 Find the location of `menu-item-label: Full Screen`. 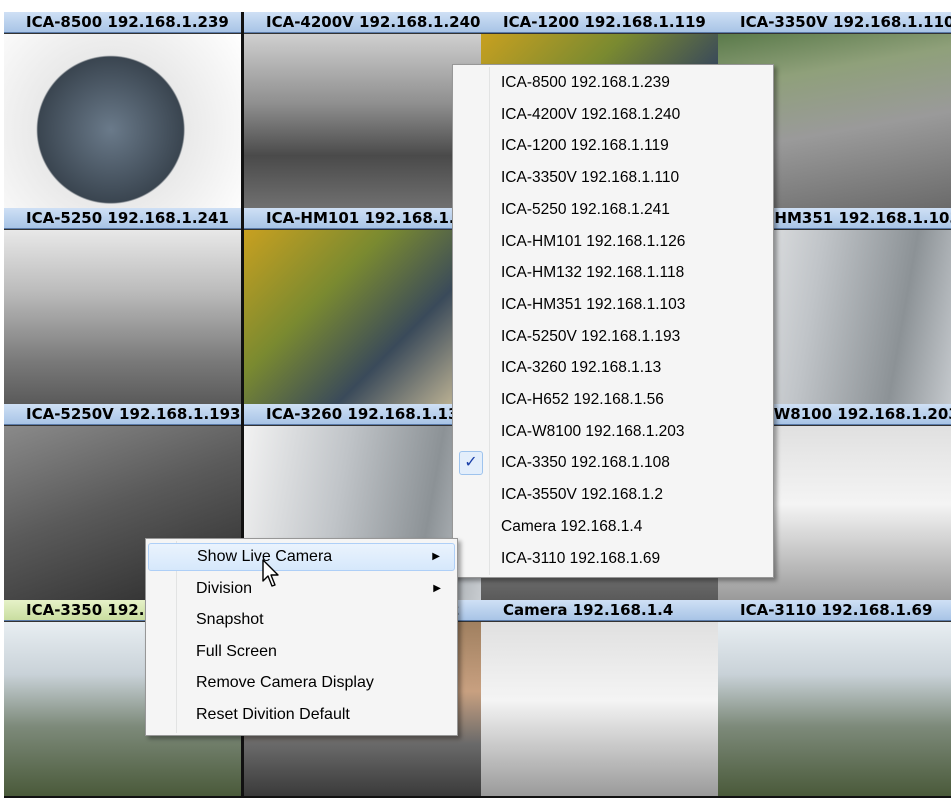

menu-item-label: Full Screen is located at coordinates (236, 651).